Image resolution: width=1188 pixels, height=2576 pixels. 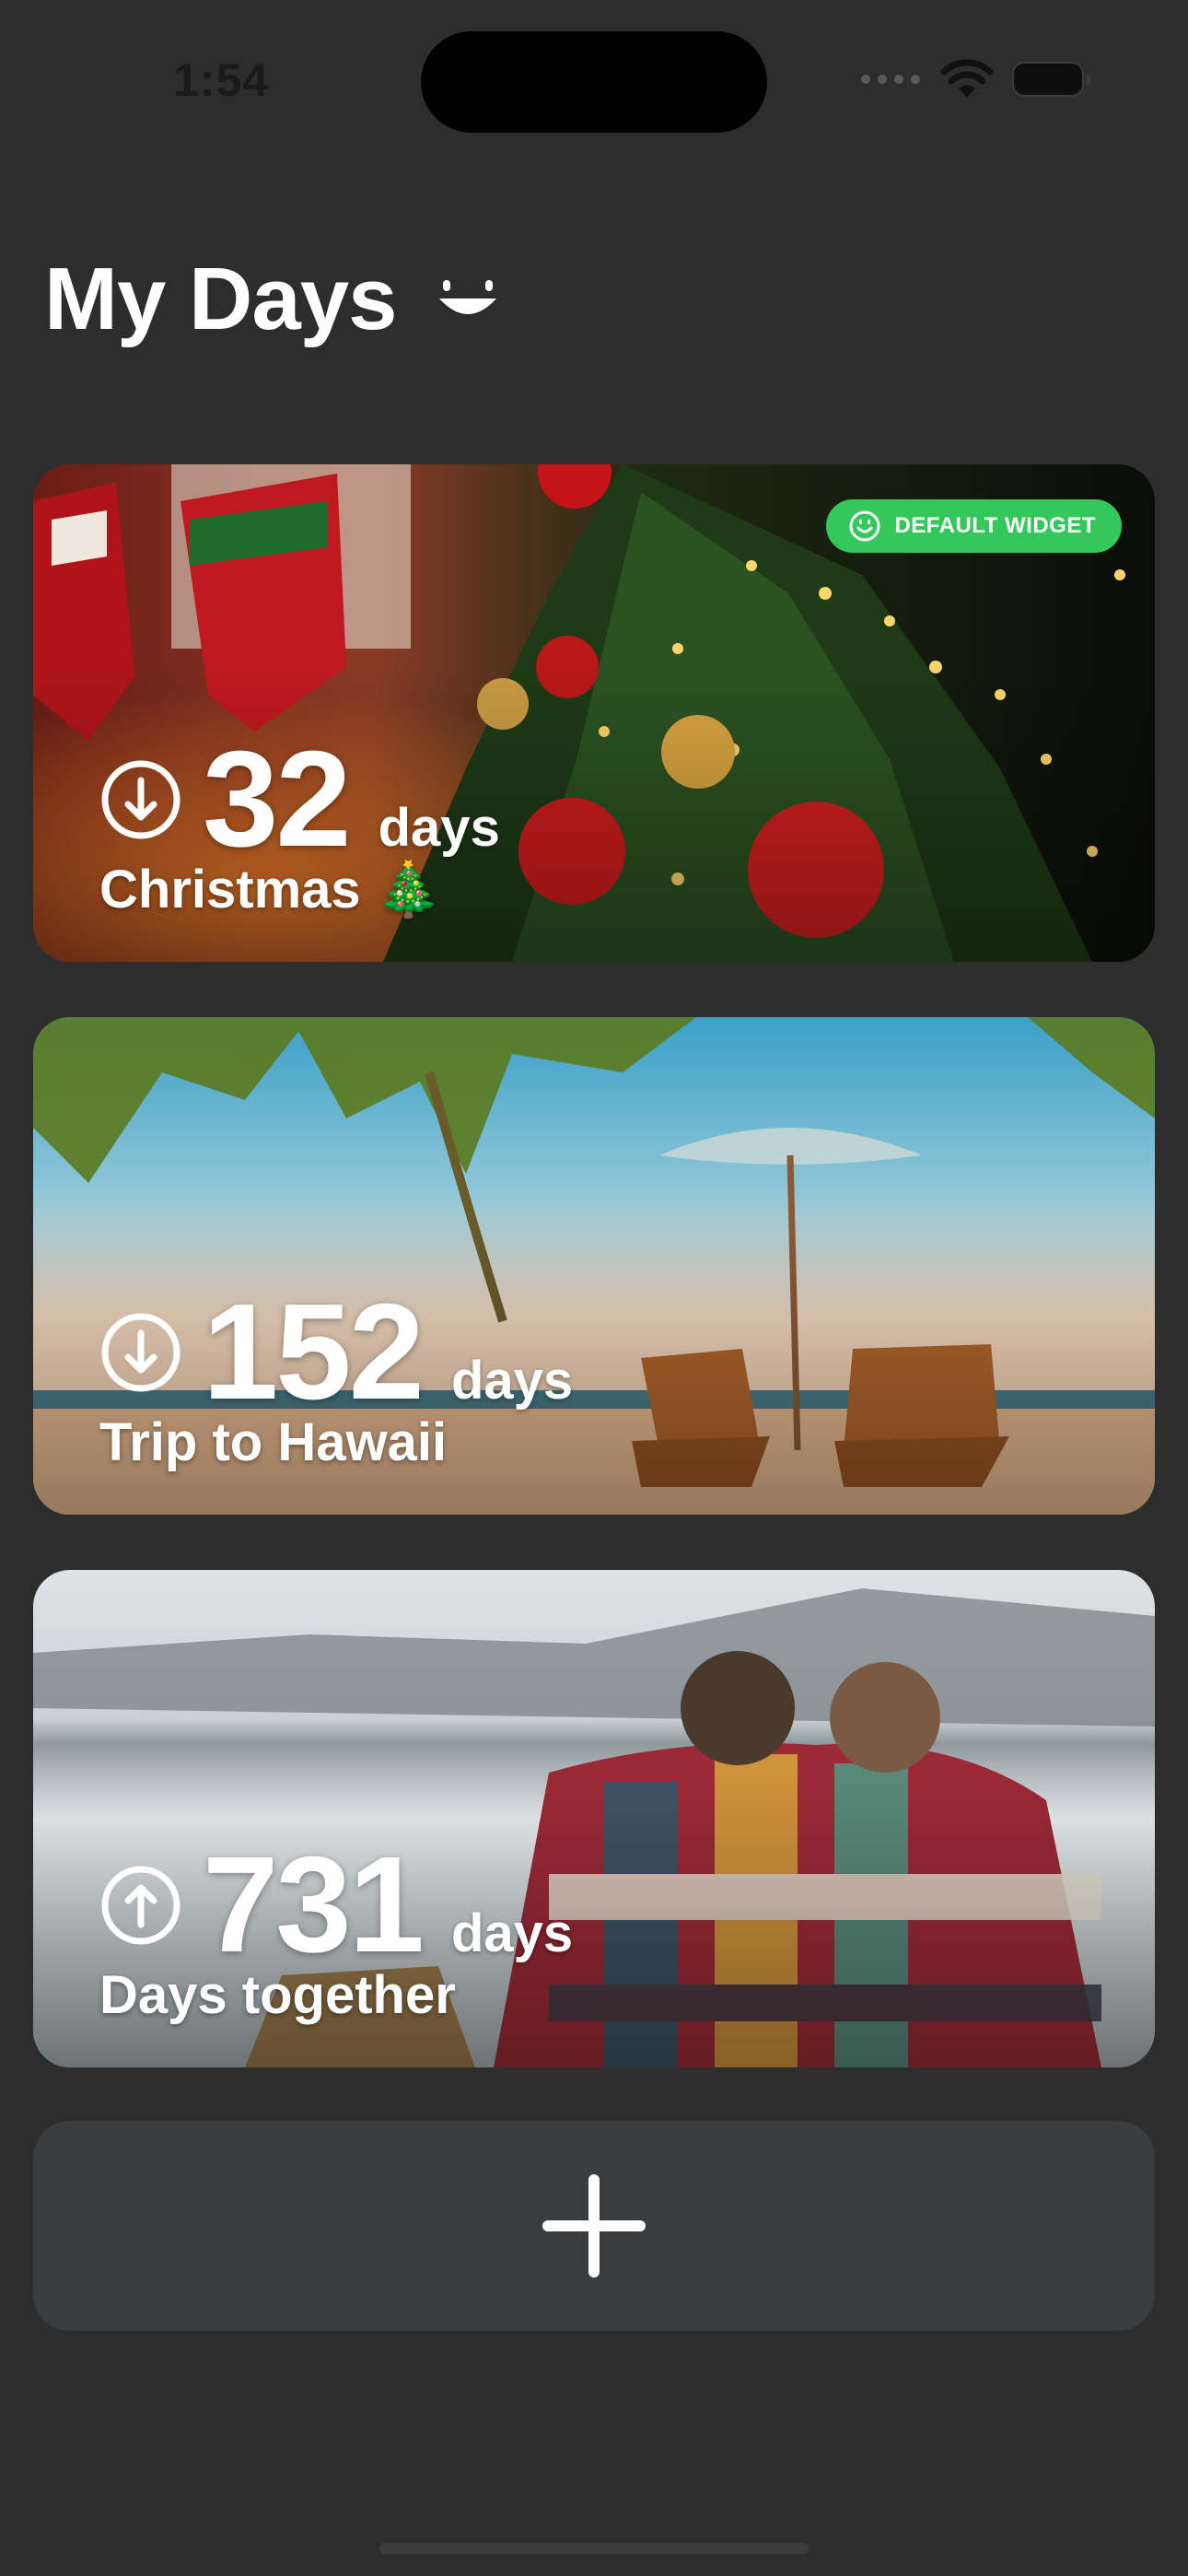 I want to click on arrow-up-circle-icon, so click(x=141, y=1905).